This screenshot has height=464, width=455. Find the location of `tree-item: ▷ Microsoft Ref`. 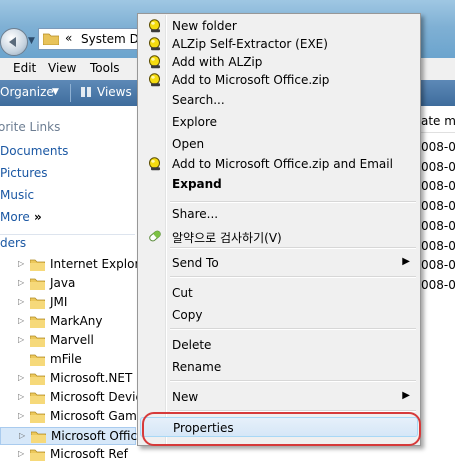

tree-item: ▷ Microsoft Ref is located at coordinates (68, 455).